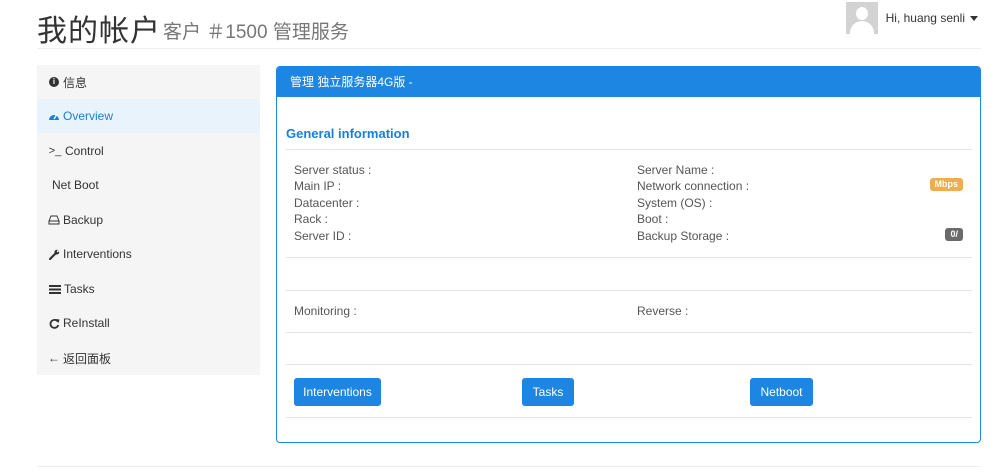  Describe the element at coordinates (256, 32) in the screenshot. I see `page-subtitle: 客户 ＃1500 管理服务` at that location.